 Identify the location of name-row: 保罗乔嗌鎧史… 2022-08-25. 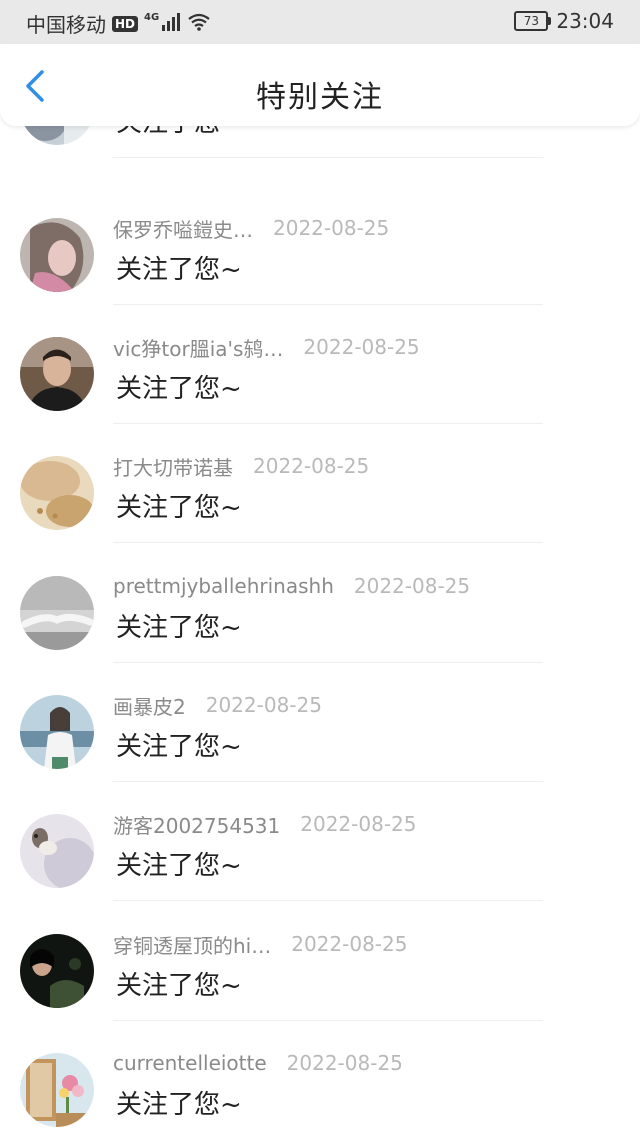
(251, 228).